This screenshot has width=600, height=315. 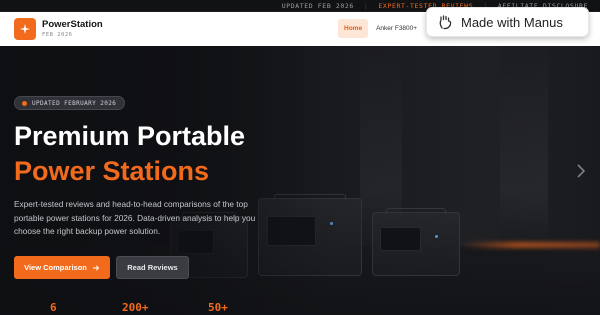 I want to click on made-with-manus-badge: Made with Manus, so click(x=507, y=22).